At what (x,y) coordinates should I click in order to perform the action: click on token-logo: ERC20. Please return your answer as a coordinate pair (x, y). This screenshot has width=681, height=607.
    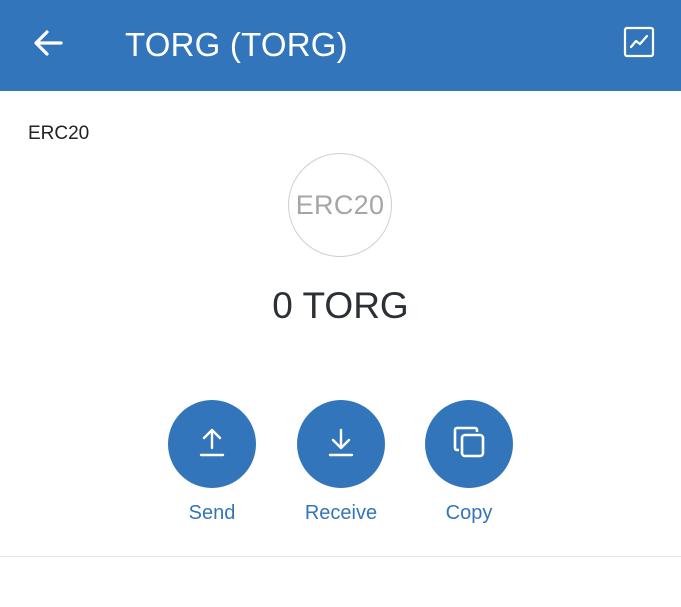
    Looking at the image, I should click on (340, 205).